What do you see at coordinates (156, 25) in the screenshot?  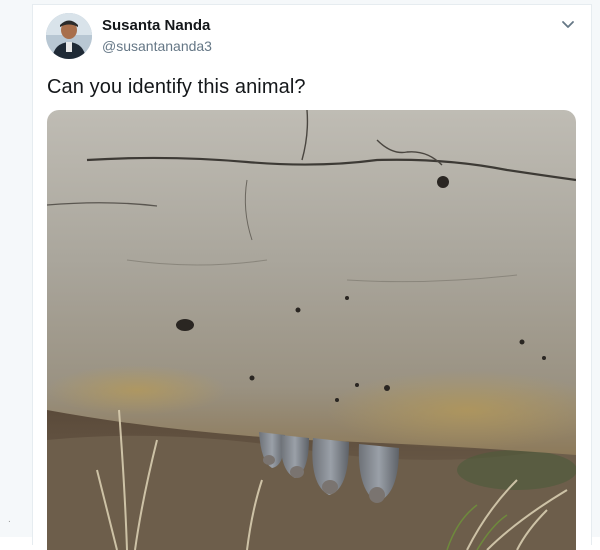 I see `author-name: Susanta Nanda` at bounding box center [156, 25].